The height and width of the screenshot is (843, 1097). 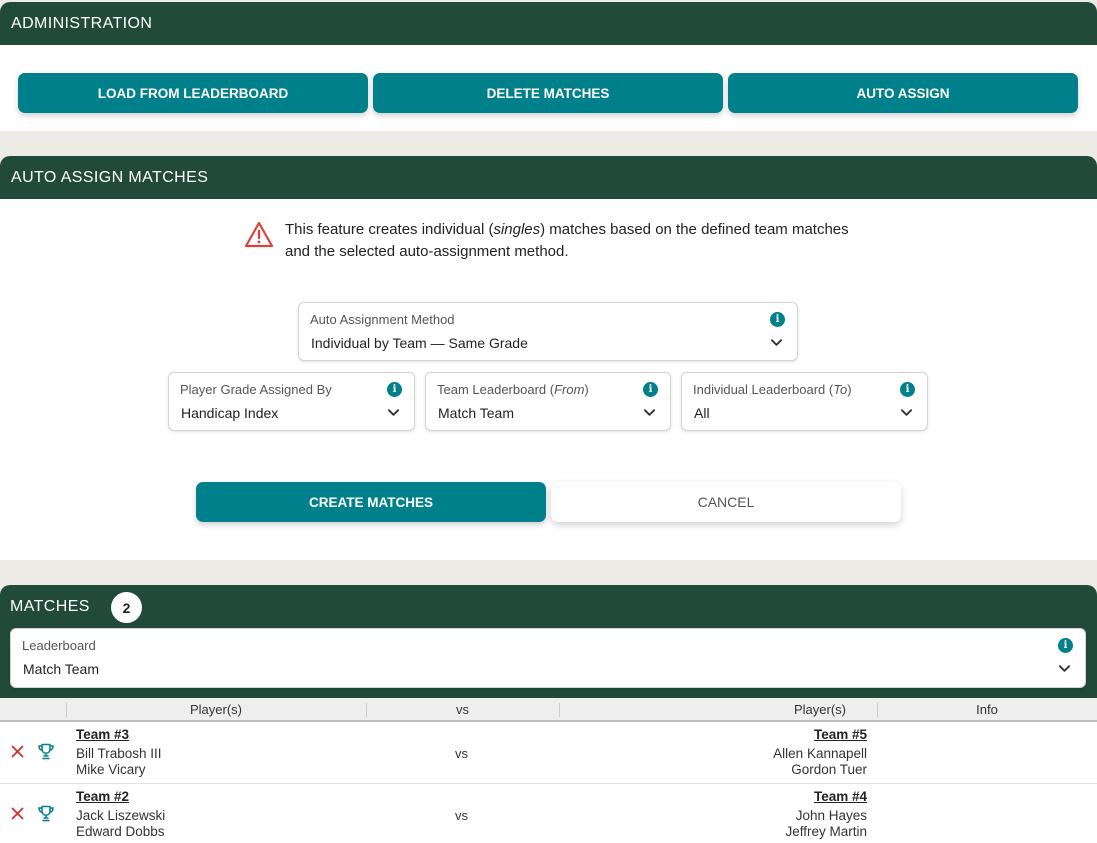 What do you see at coordinates (548, 23) in the screenshot?
I see `administration-header: ADMINISTRATION` at bounding box center [548, 23].